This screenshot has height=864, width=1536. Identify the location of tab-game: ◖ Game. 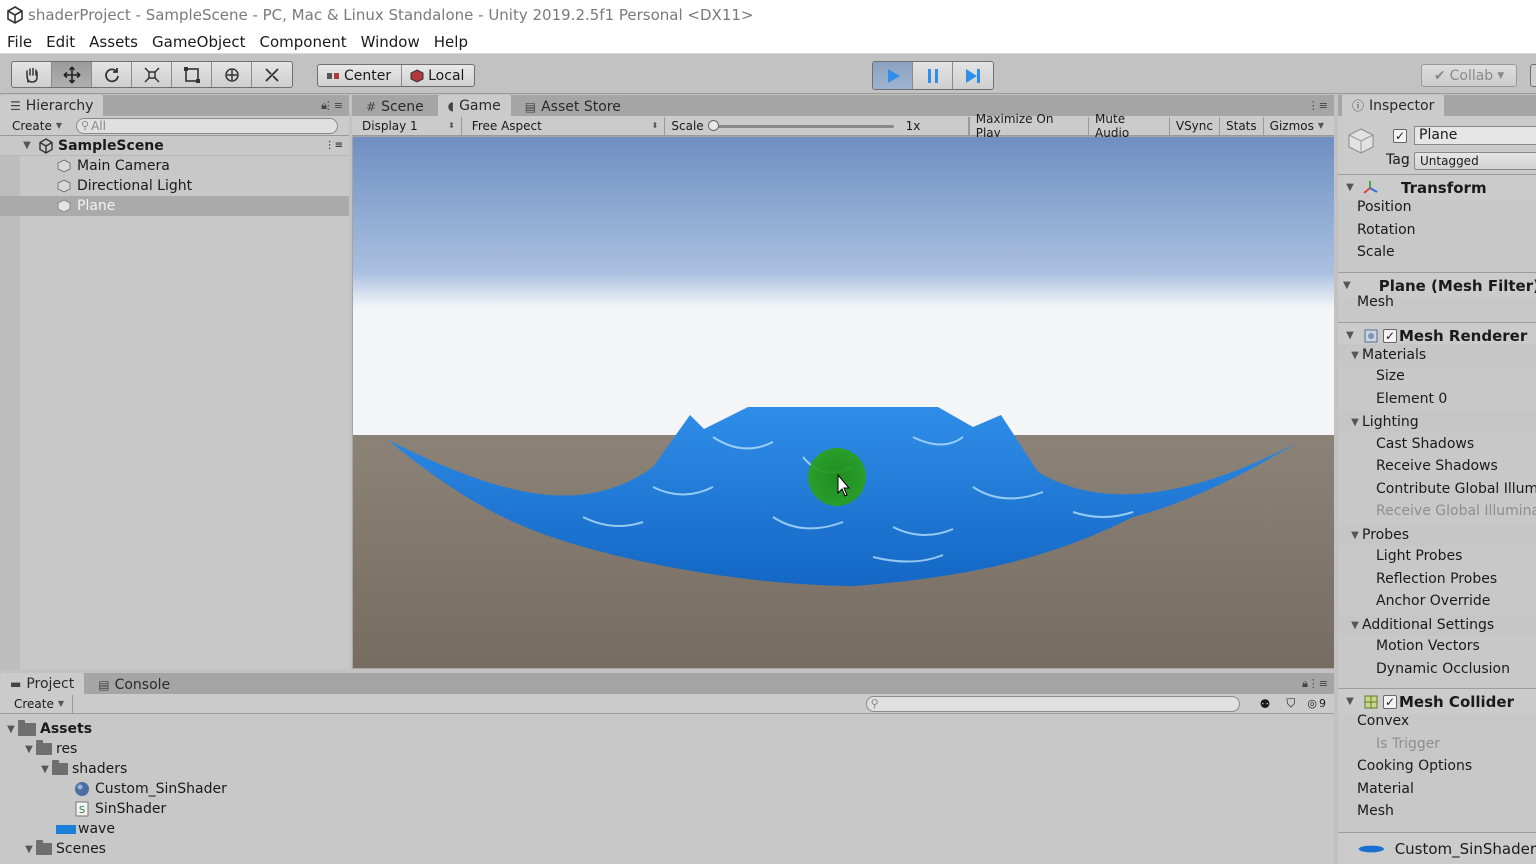
(474, 105).